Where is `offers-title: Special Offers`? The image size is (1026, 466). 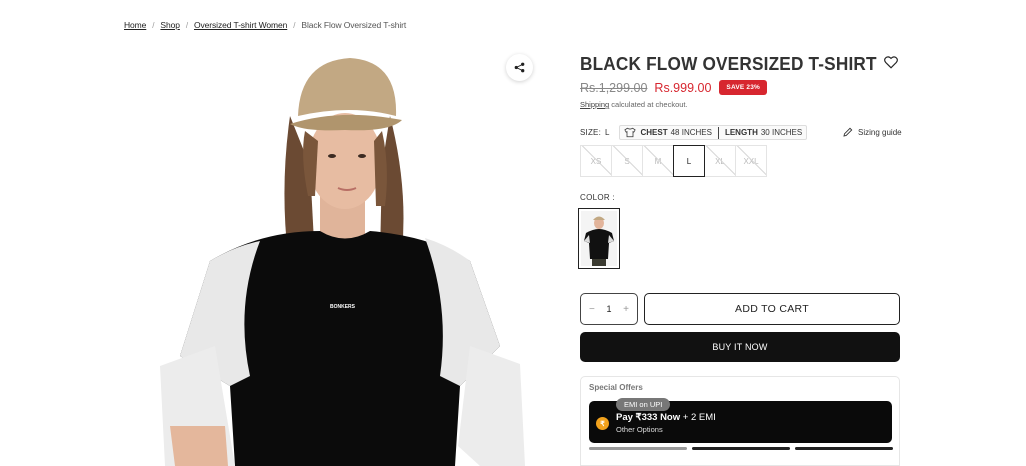
offers-title: Special Offers is located at coordinates (616, 387).